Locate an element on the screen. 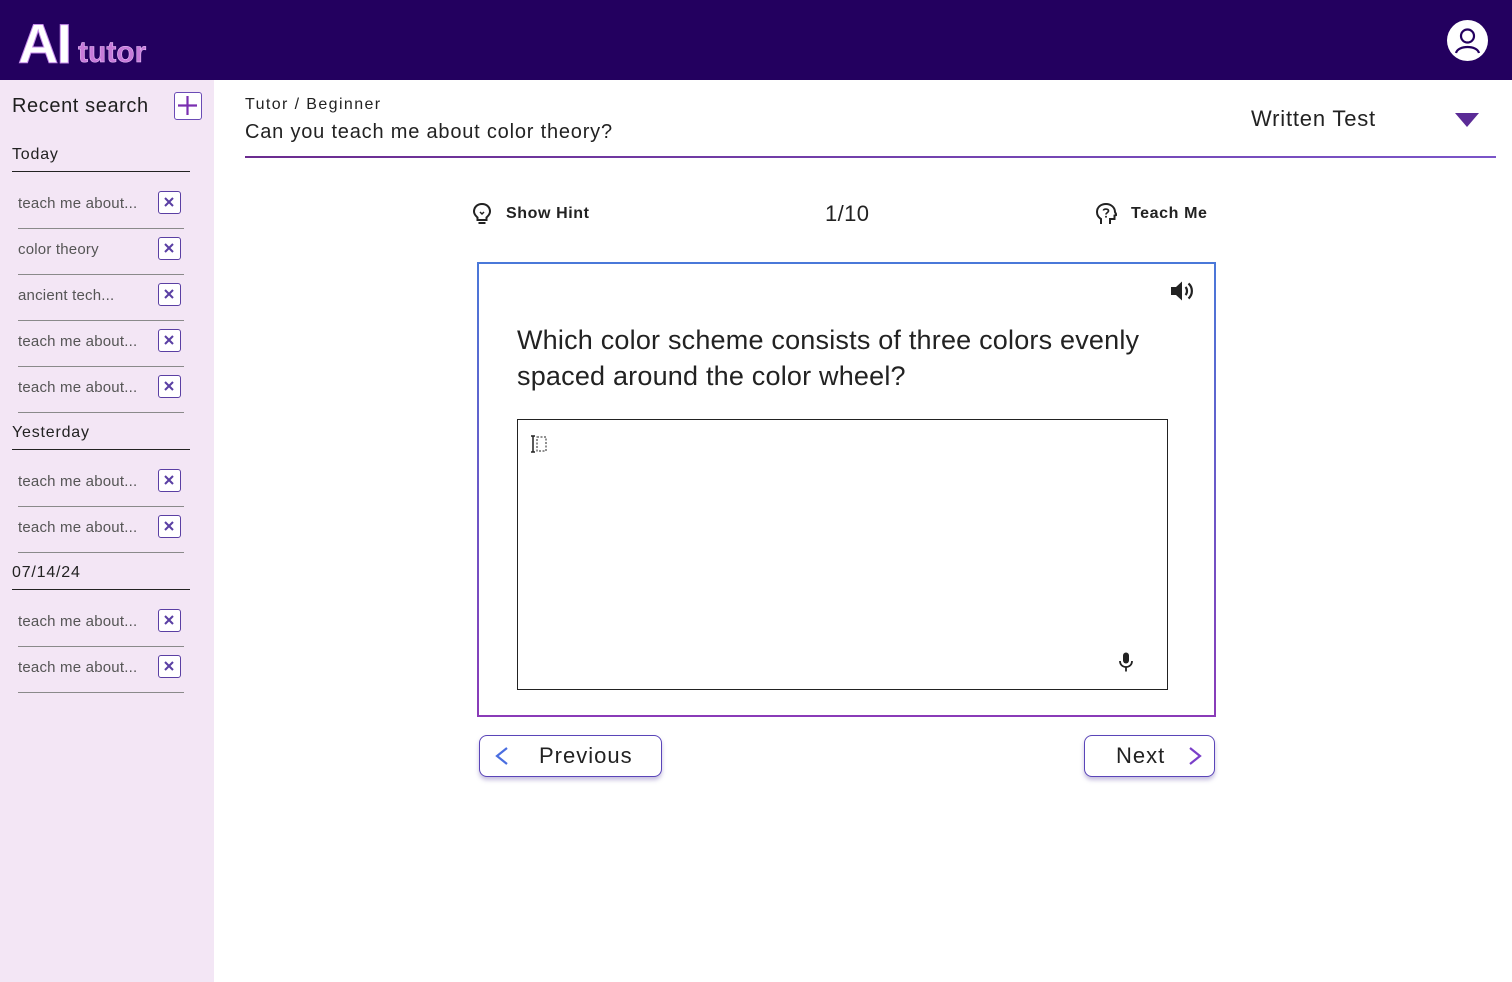 The image size is (1512, 982). user-avatar is located at coordinates (1467, 40).